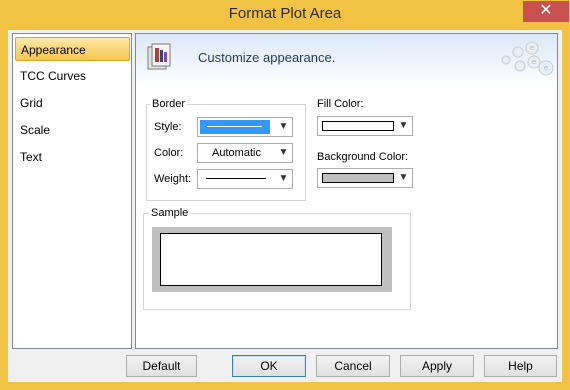 This screenshot has width=570, height=390. I want to click on nav-item-text: Text, so click(72, 157).